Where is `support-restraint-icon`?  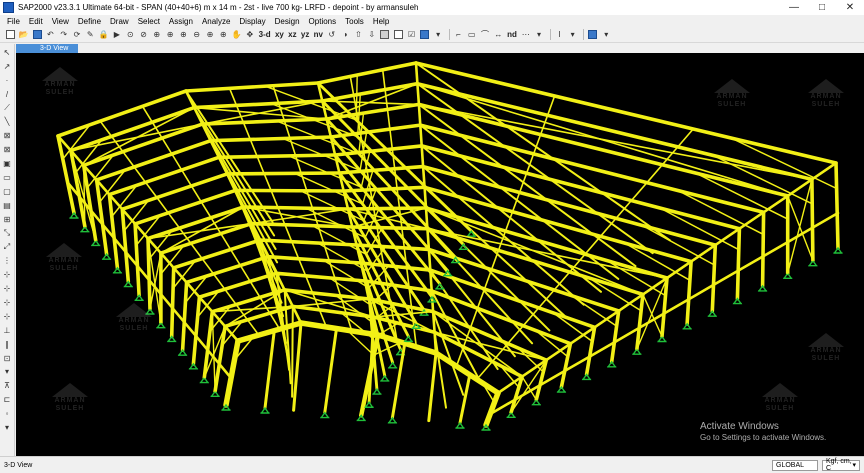
support-restraint-icon is located at coordinates (182, 352).